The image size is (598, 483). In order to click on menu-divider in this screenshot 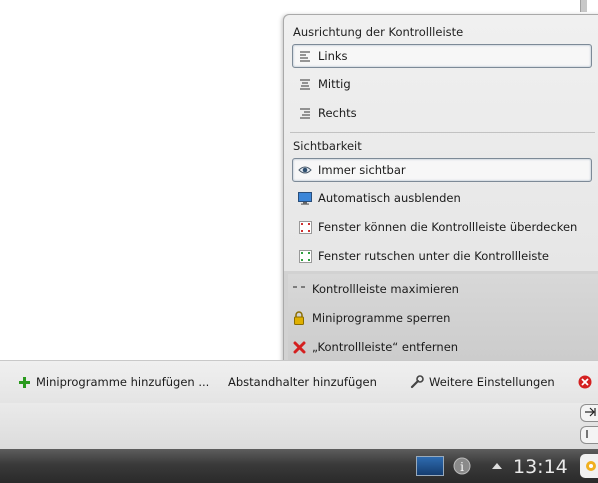, I will do `click(442, 132)`.